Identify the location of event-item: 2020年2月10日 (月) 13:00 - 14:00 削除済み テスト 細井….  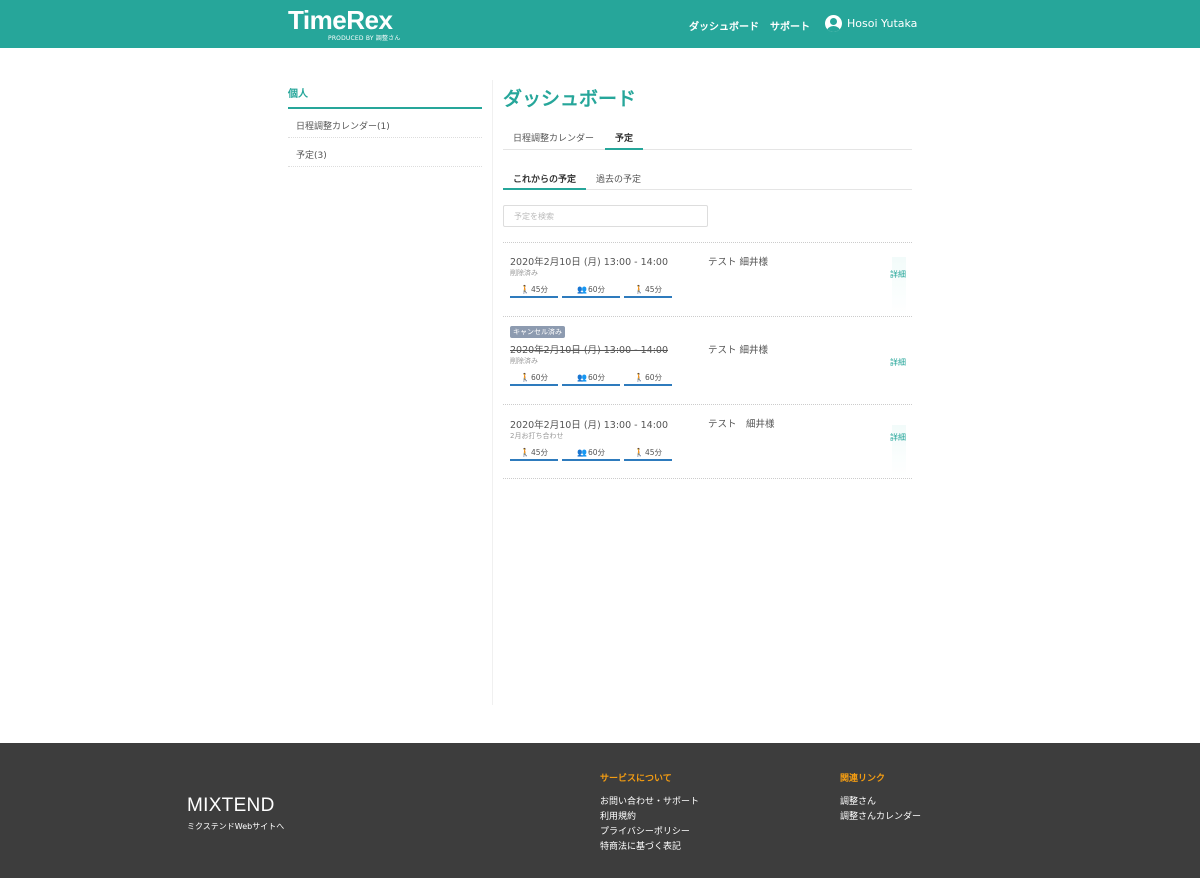
(707, 280).